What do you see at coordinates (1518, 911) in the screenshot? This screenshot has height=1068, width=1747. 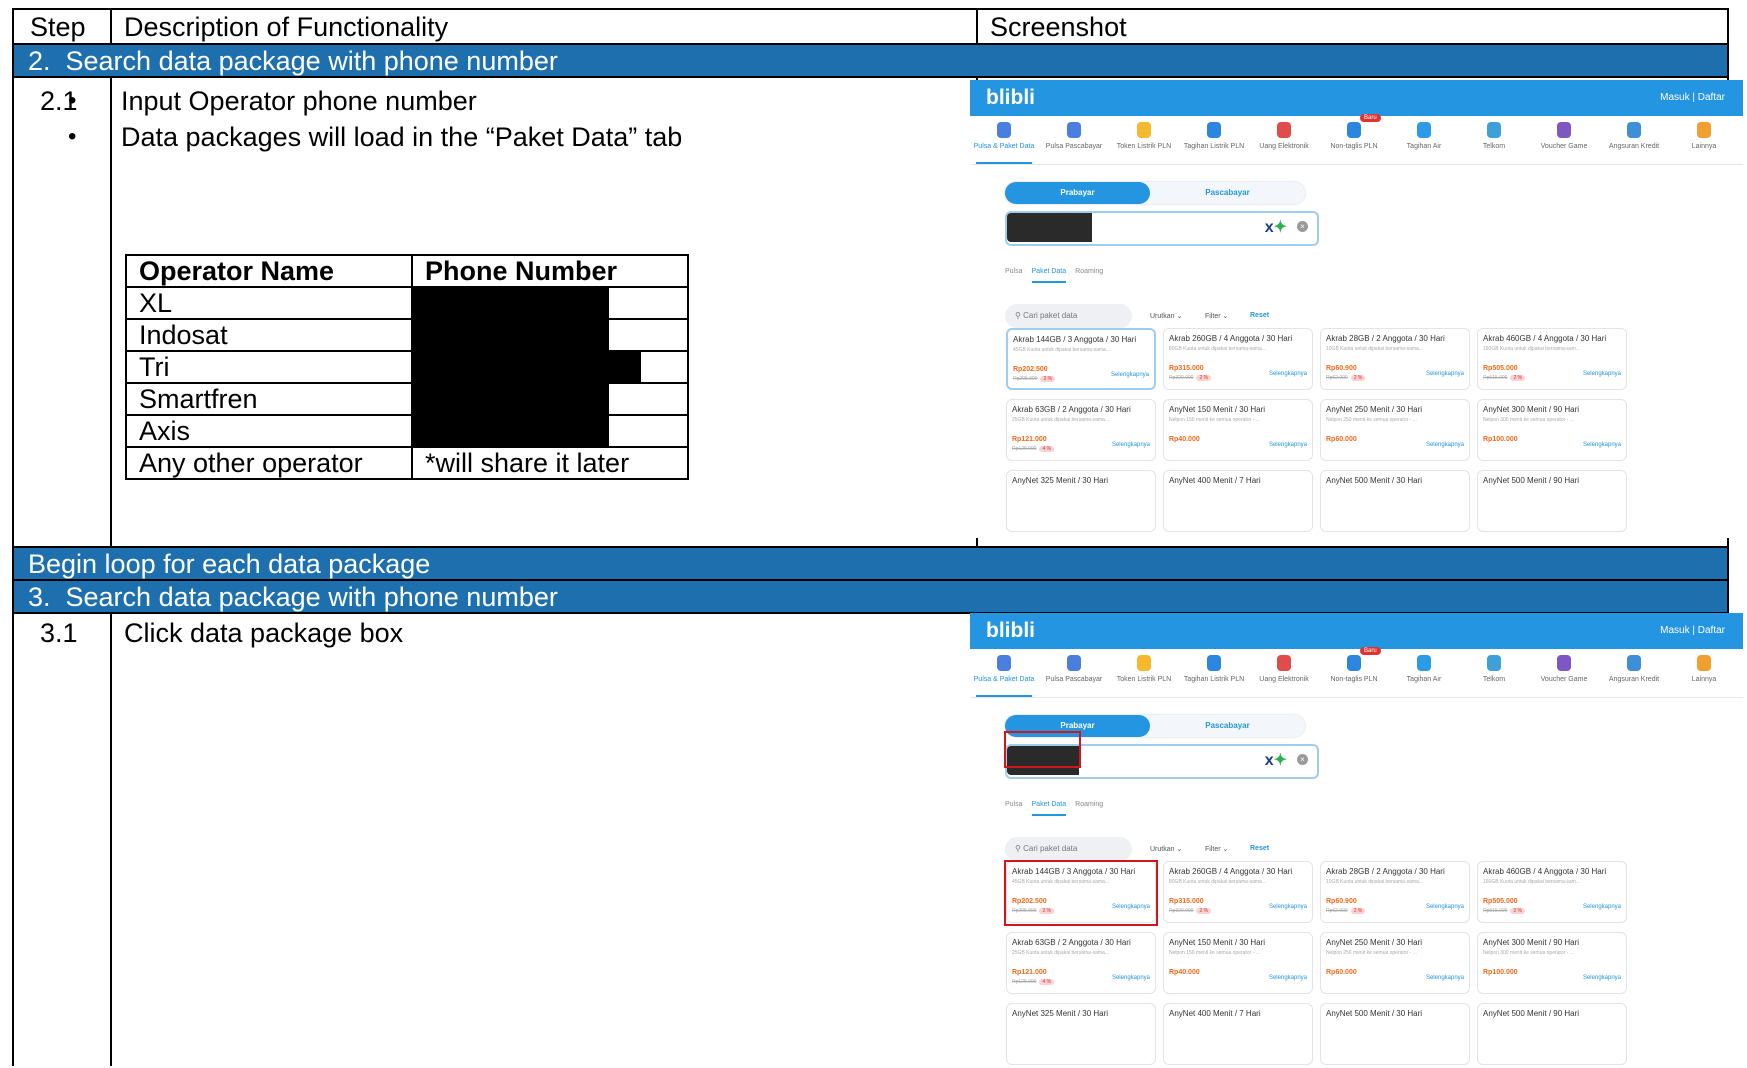 I see `discount-badge: 2 %` at bounding box center [1518, 911].